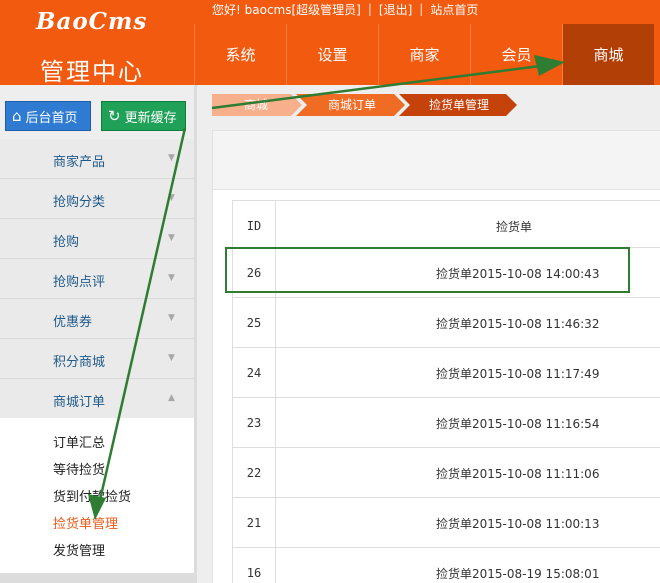 This screenshot has height=583, width=660. What do you see at coordinates (427, 270) in the screenshot?
I see `annotation-highlight-box` at bounding box center [427, 270].